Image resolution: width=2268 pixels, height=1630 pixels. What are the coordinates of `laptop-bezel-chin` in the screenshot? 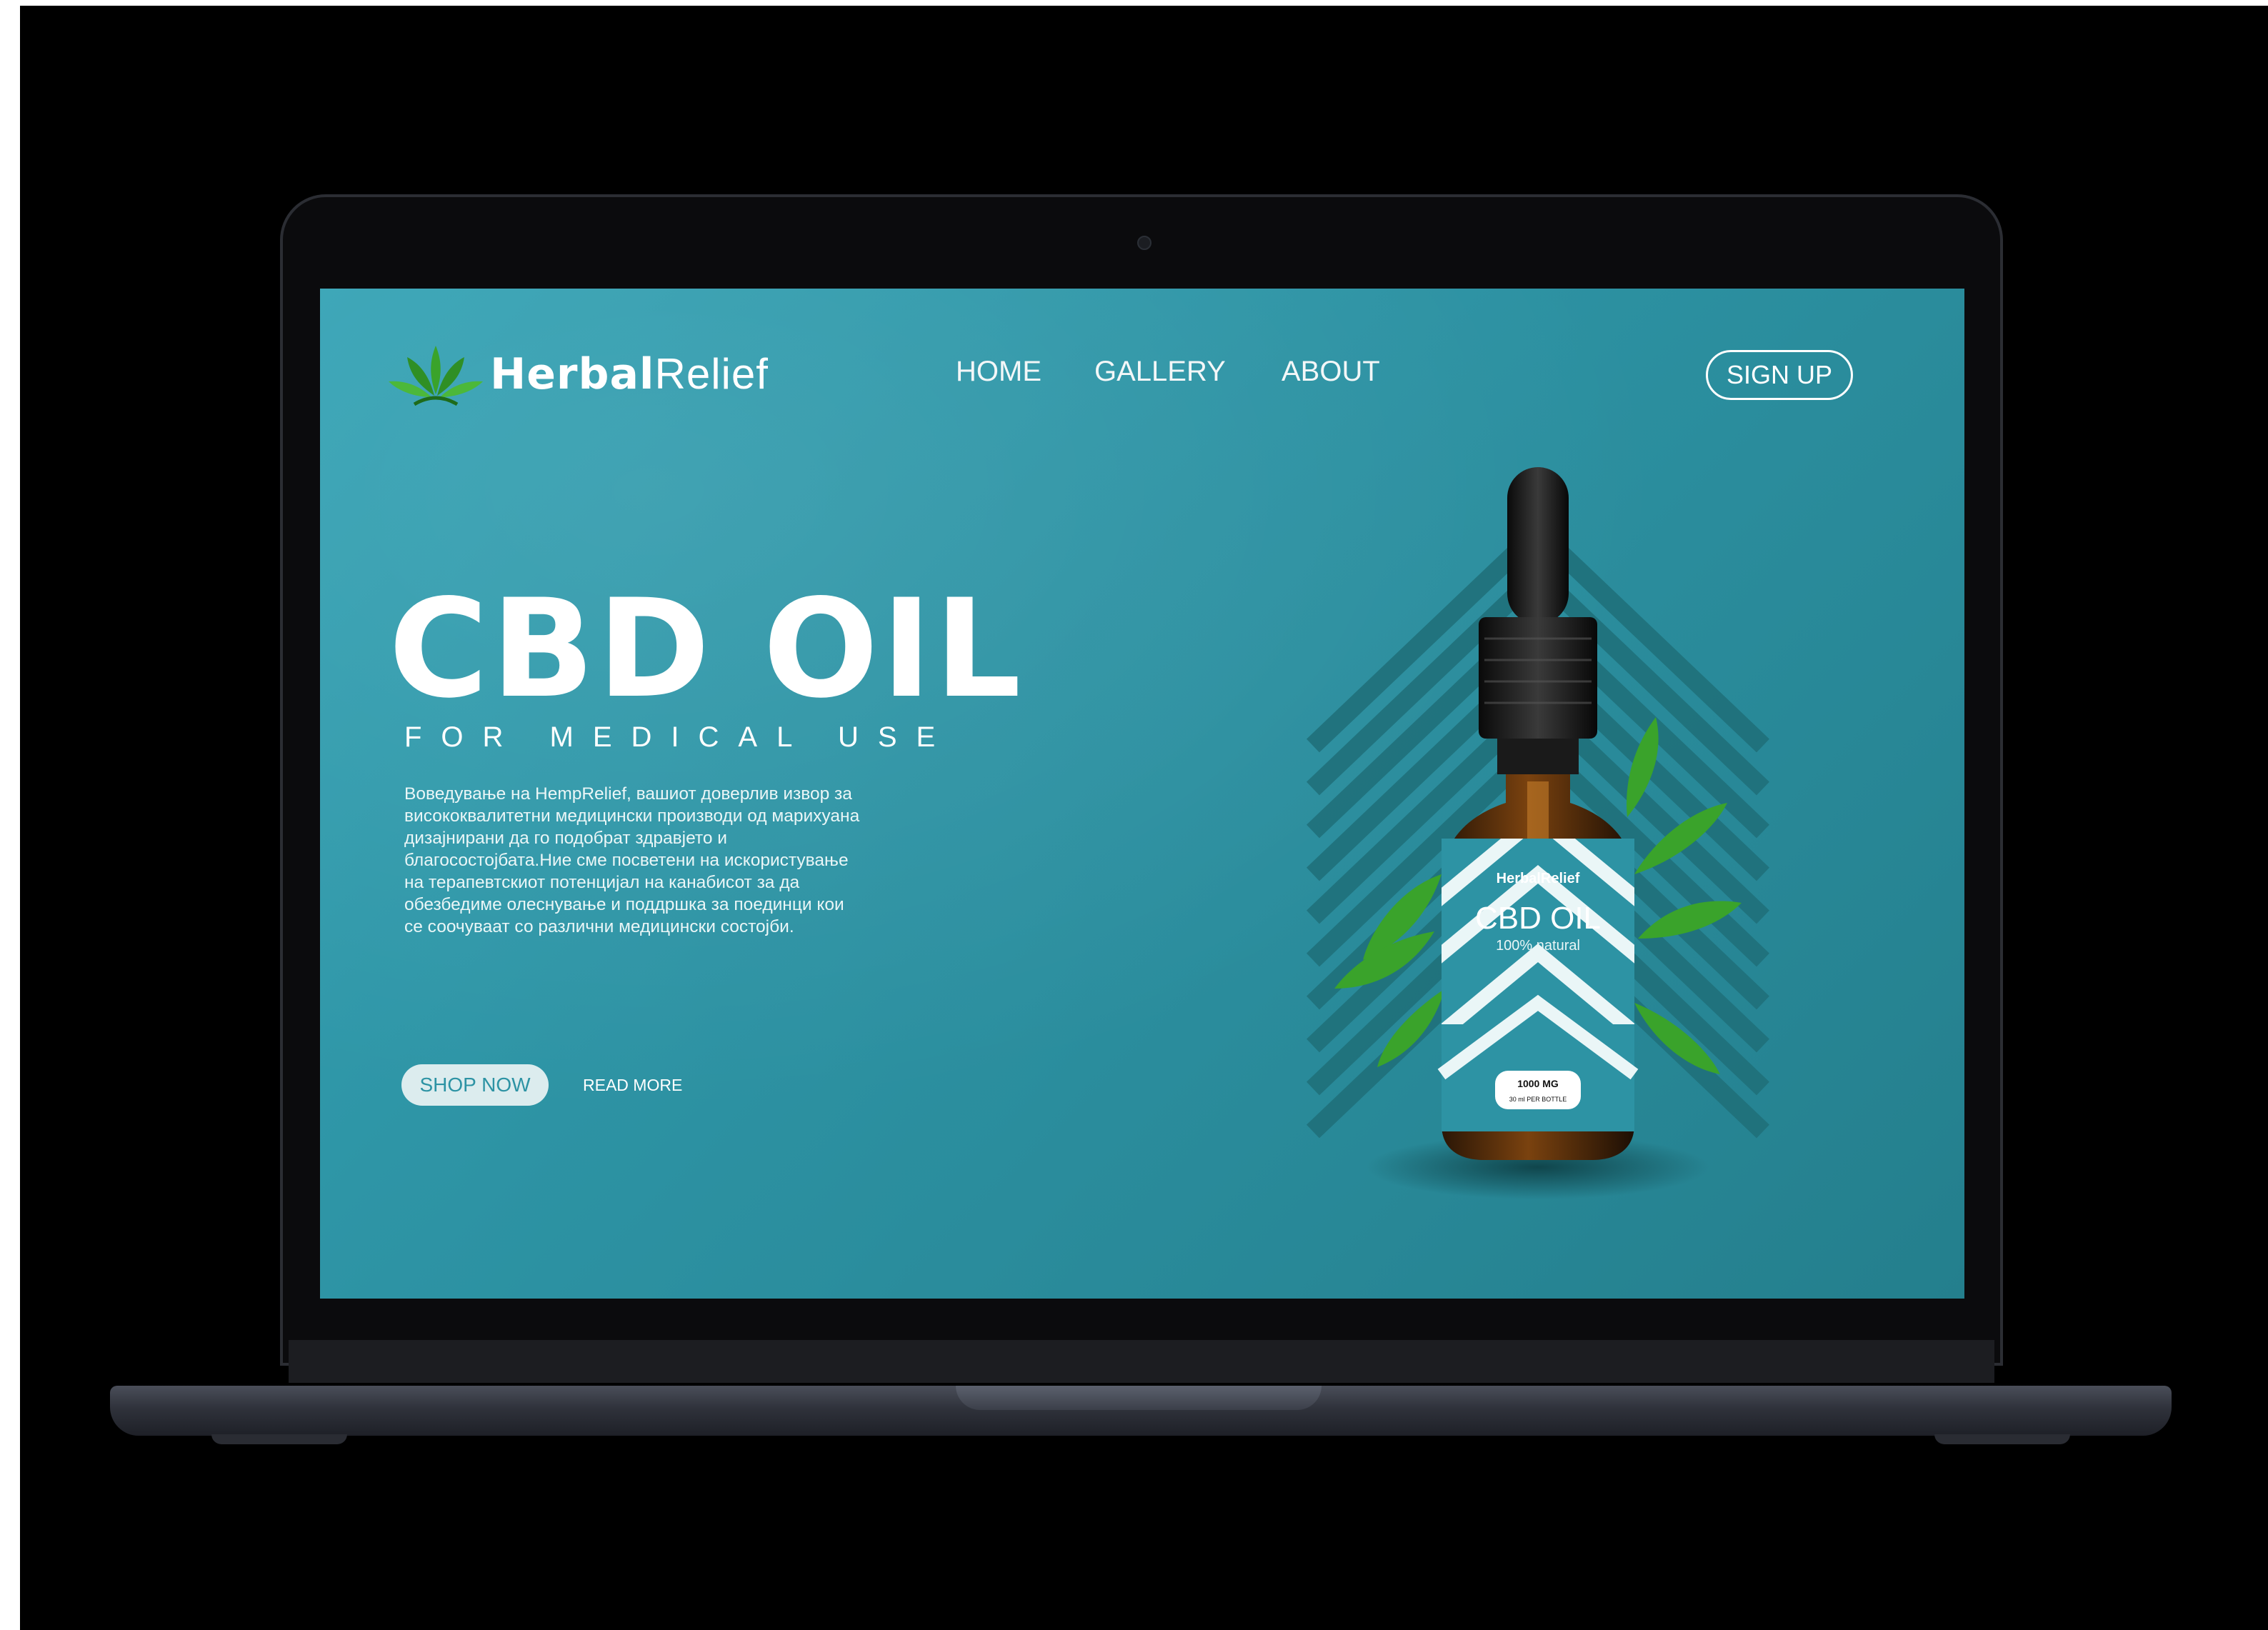 It's located at (1141, 1361).